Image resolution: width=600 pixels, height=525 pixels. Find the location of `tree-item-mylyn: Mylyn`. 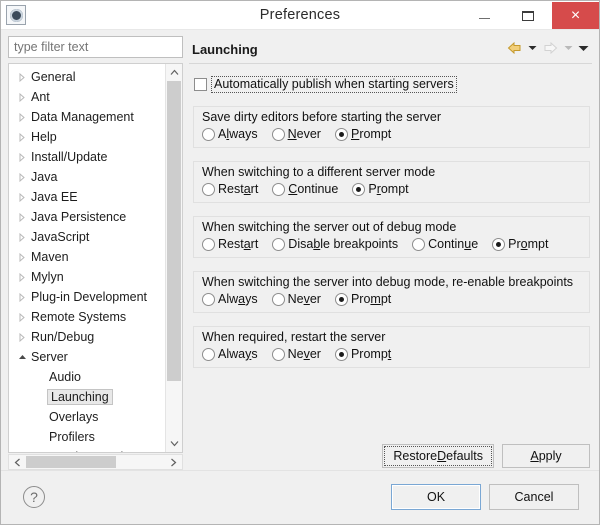

tree-item-mylyn: Mylyn is located at coordinates (87, 277).